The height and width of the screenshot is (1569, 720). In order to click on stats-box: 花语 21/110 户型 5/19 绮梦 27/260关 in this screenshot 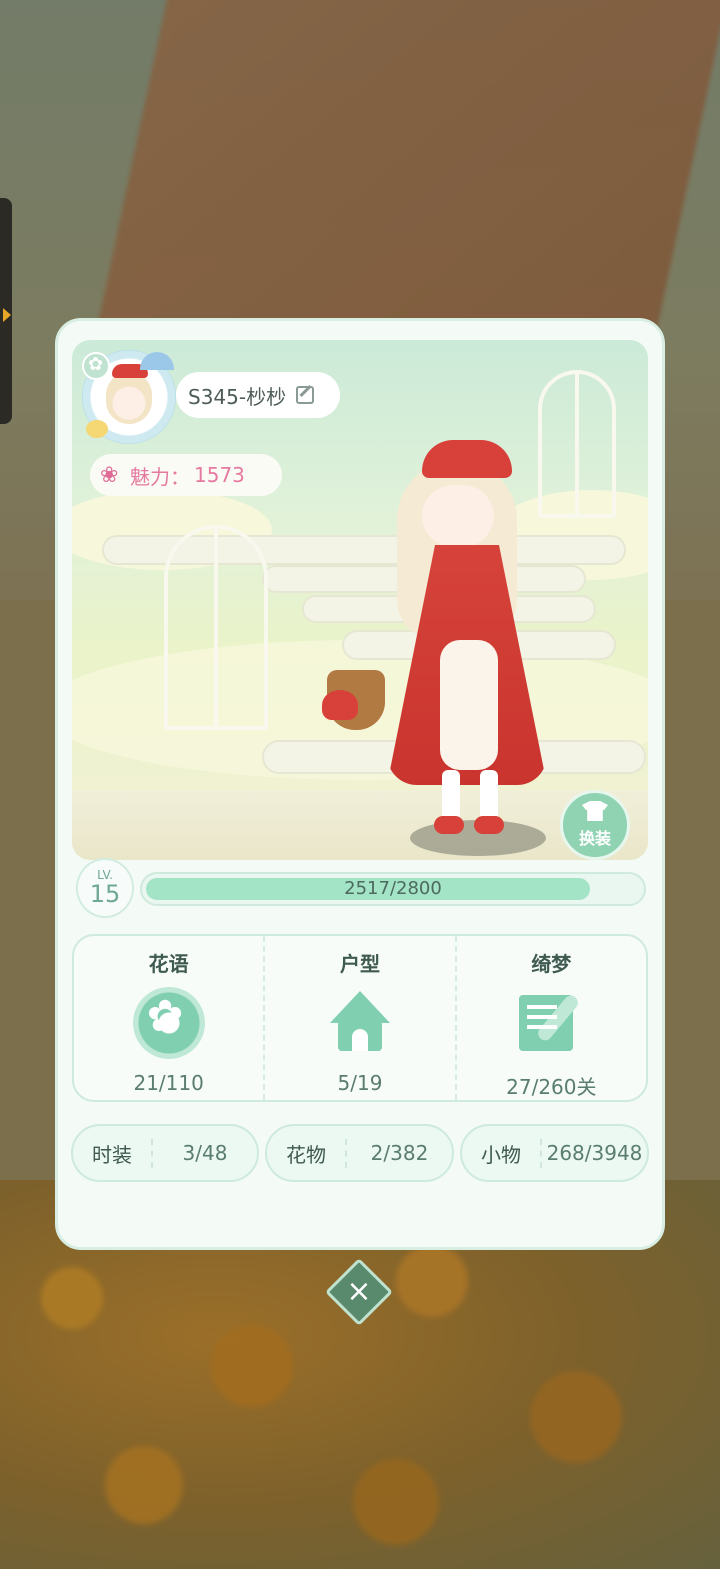, I will do `click(360, 1018)`.